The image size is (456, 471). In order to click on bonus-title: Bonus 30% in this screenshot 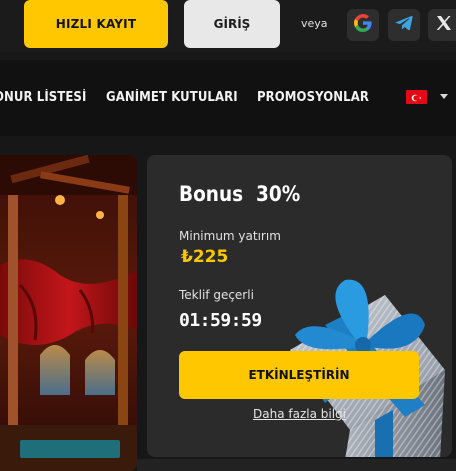, I will do `click(239, 194)`.